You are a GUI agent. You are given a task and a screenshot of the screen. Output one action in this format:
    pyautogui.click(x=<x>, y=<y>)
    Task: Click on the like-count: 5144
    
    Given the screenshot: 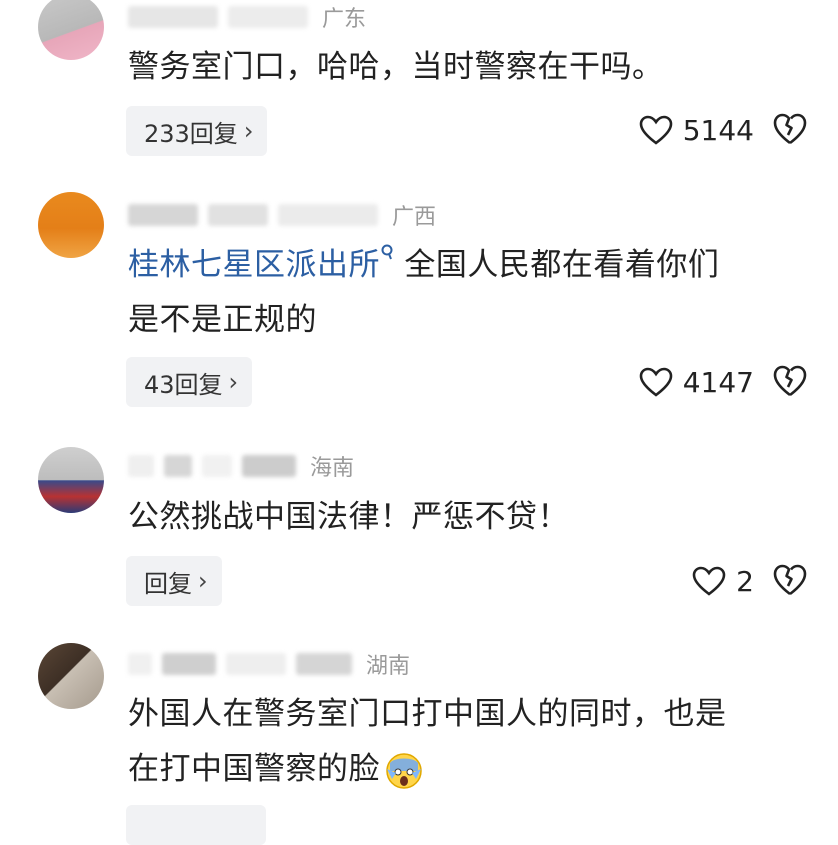 What is the action you would take?
    pyautogui.click(x=718, y=130)
    